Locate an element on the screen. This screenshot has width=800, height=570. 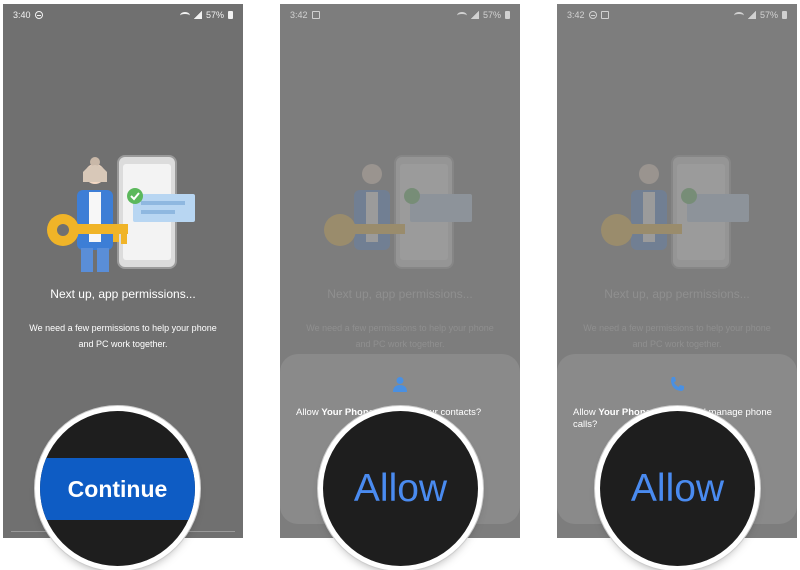
person-icon is located at coordinates (400, 384).